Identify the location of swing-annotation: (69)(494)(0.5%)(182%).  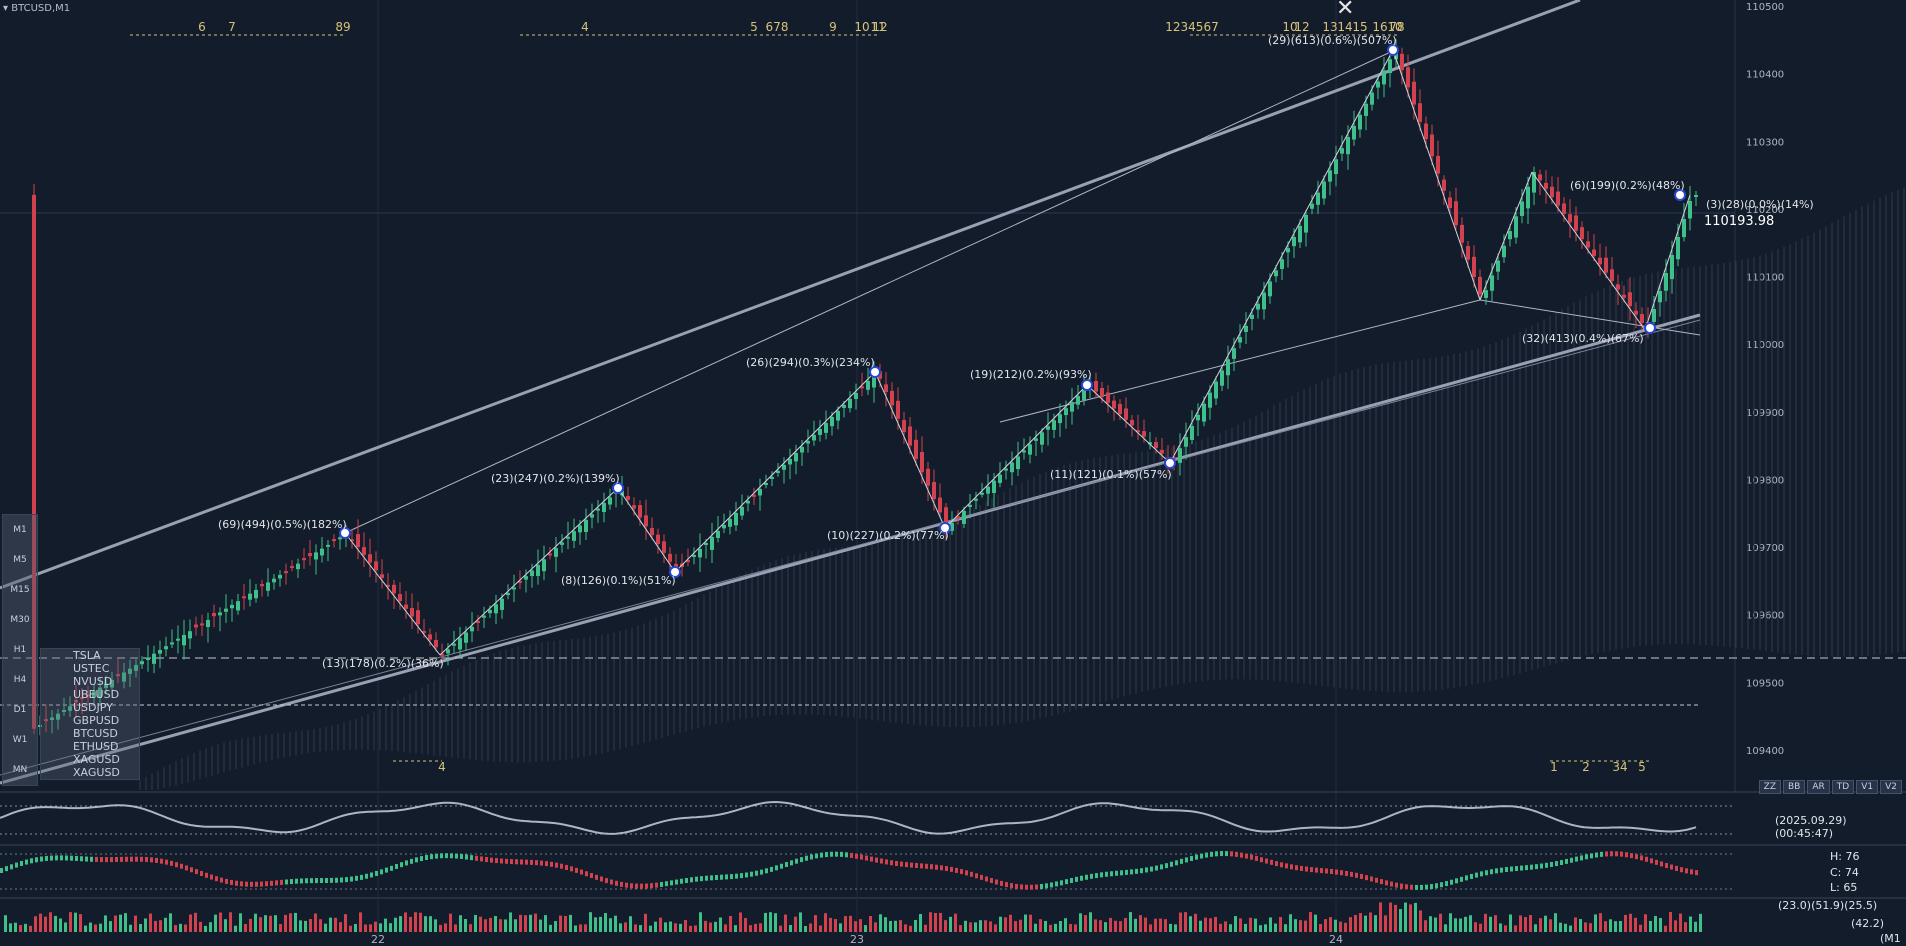
(282, 524).